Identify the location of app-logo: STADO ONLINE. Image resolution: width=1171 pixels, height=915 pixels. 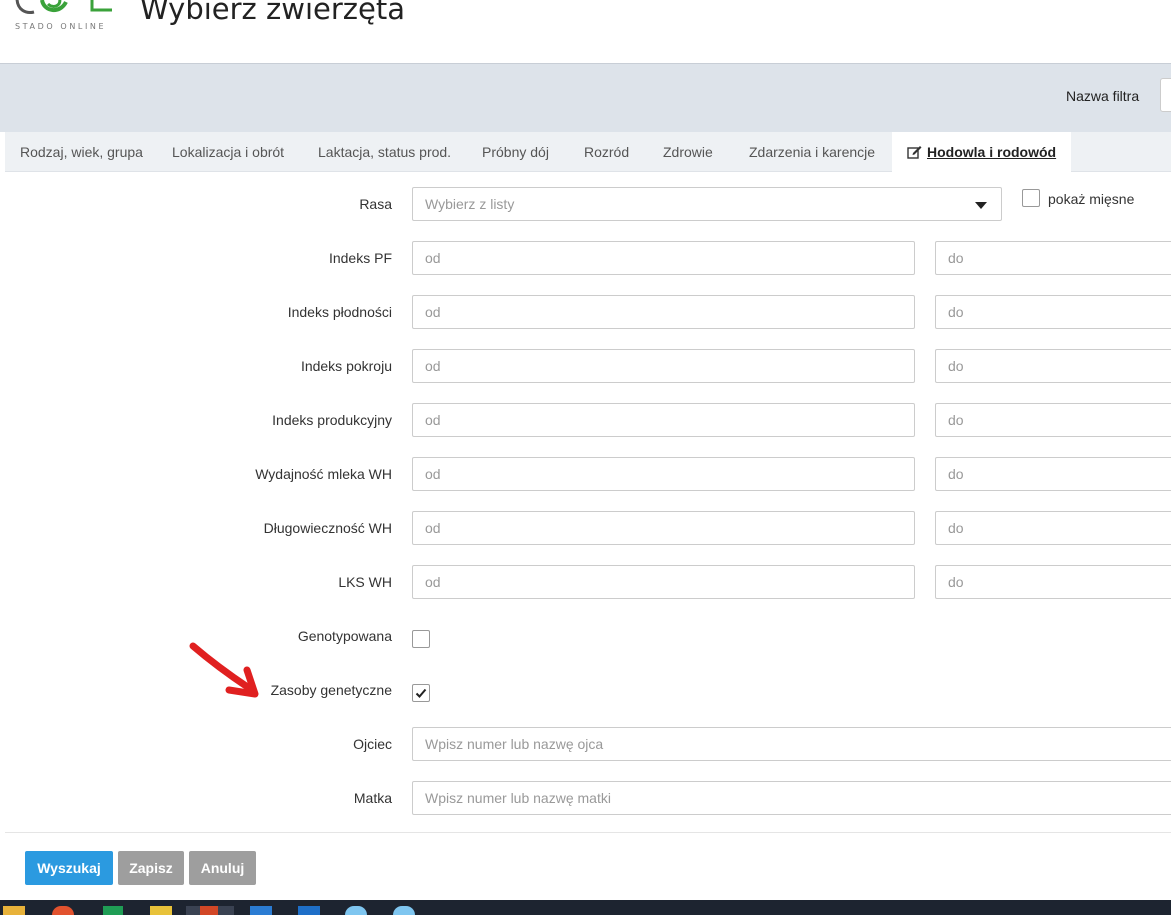
(69, 17).